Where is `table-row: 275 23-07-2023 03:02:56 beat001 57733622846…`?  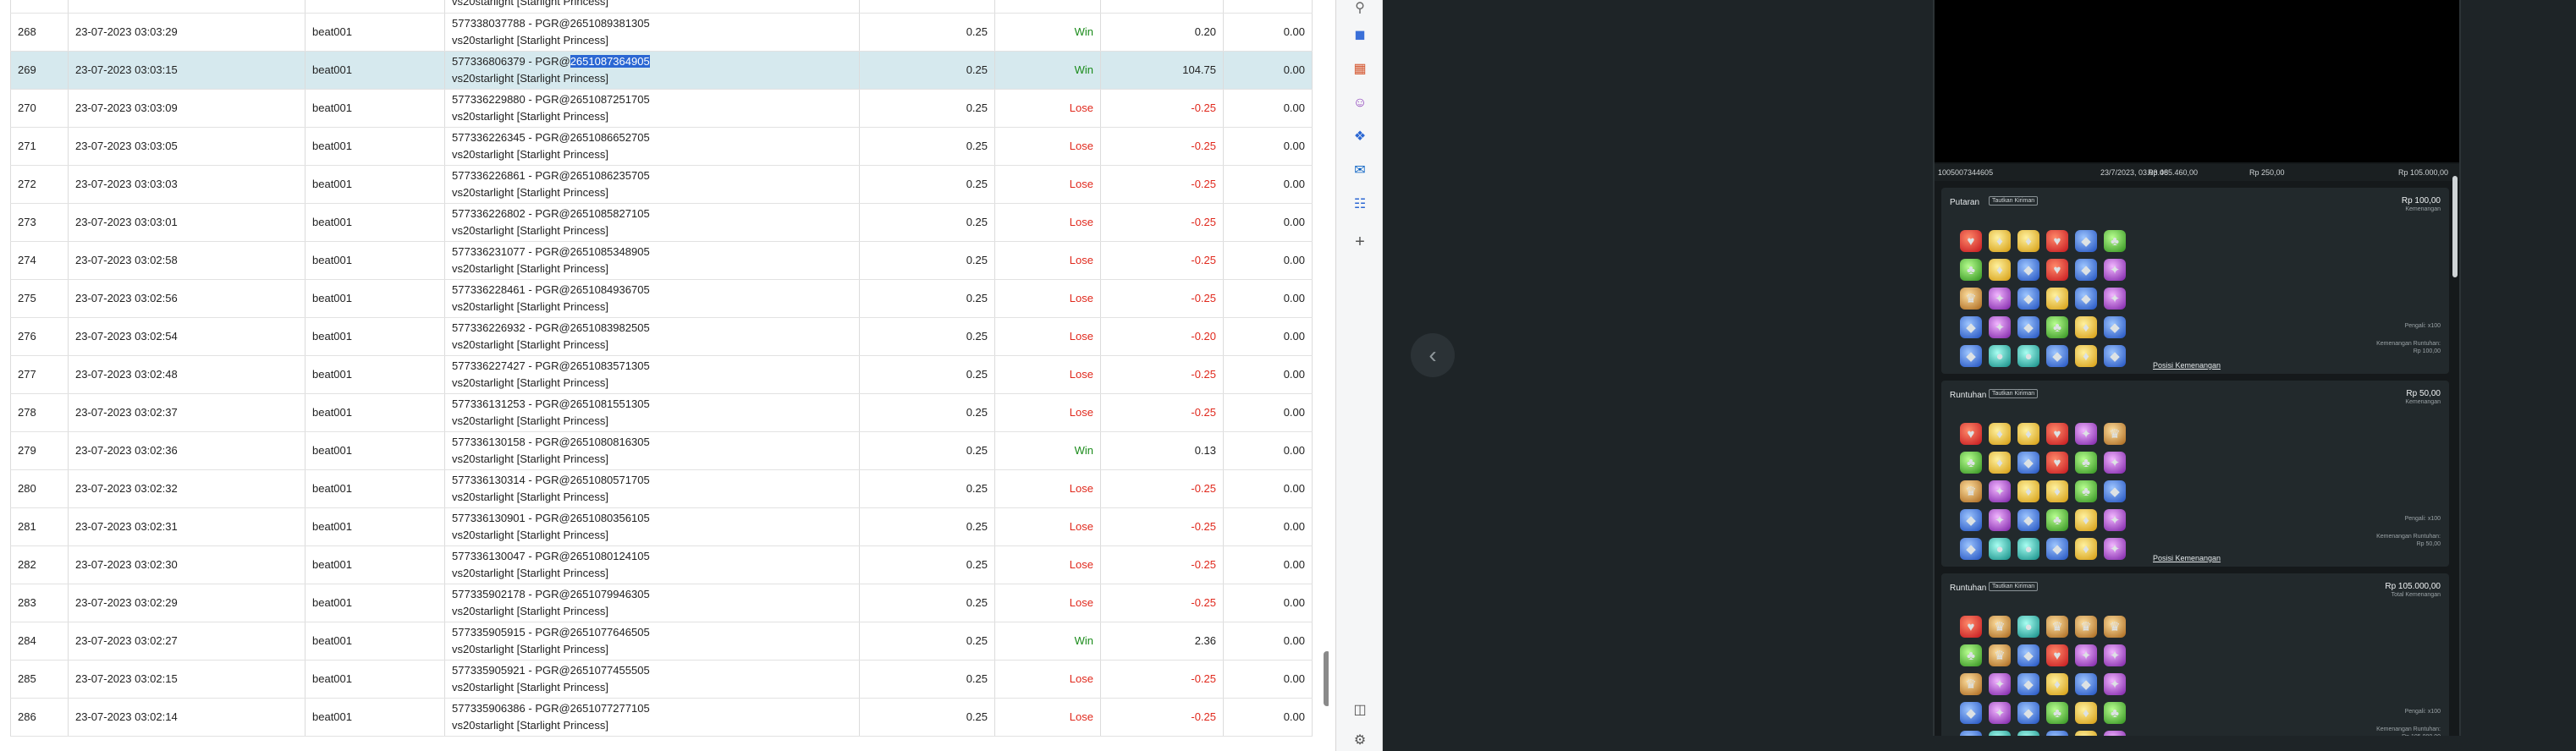 table-row: 275 23-07-2023 03:02:56 beat001 57733622846… is located at coordinates (661, 298).